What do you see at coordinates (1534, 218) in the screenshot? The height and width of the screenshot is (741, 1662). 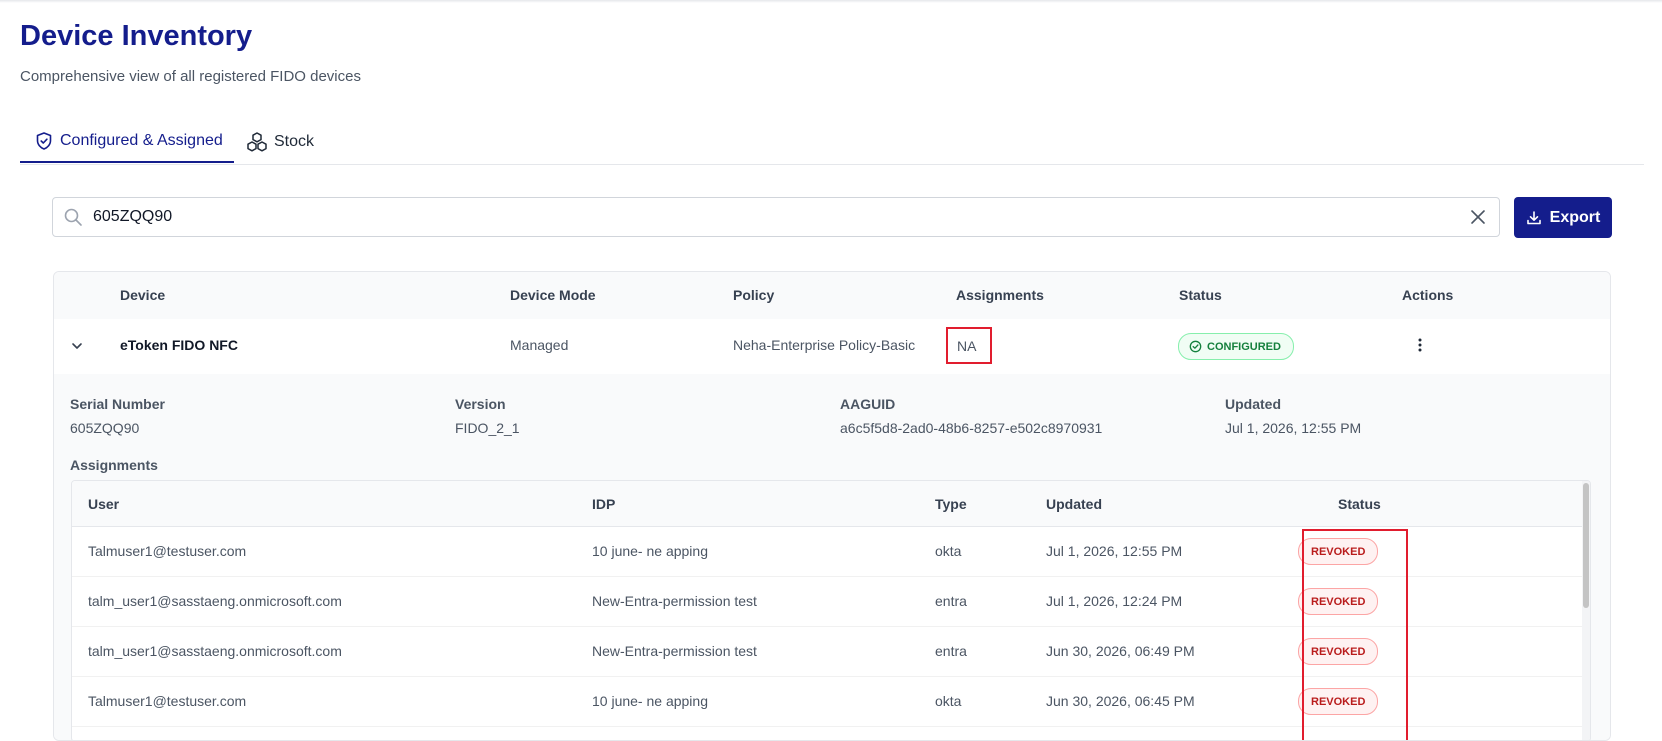 I see `download-icon` at bounding box center [1534, 218].